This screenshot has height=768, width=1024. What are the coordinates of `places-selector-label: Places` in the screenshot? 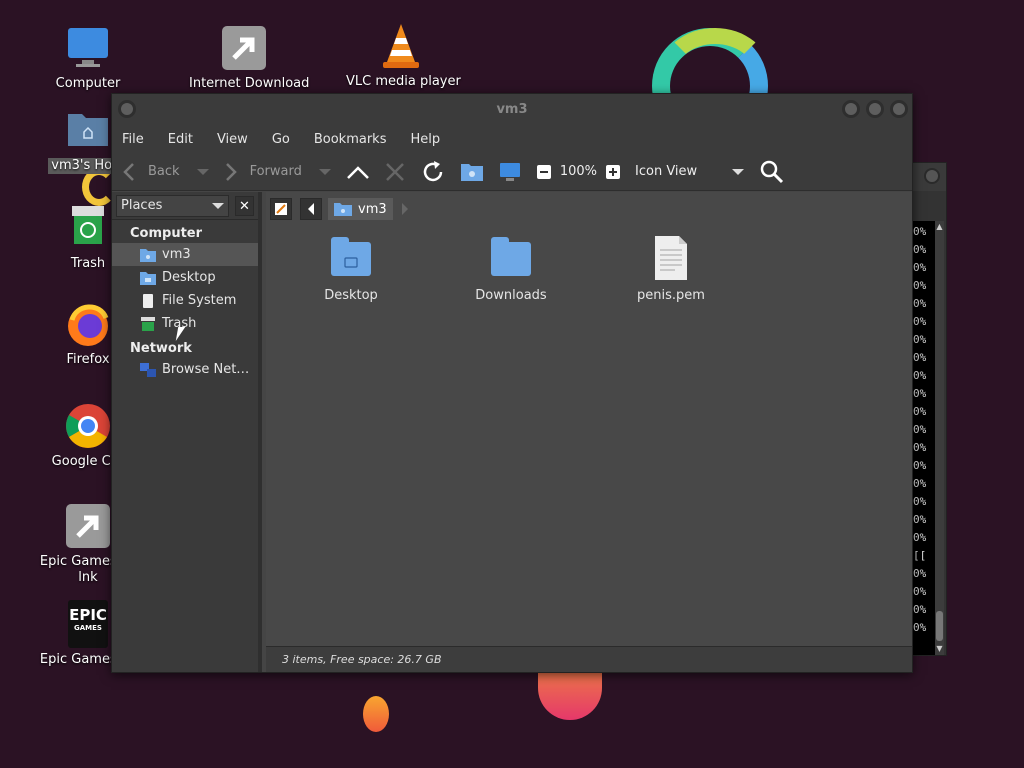 It's located at (142, 205).